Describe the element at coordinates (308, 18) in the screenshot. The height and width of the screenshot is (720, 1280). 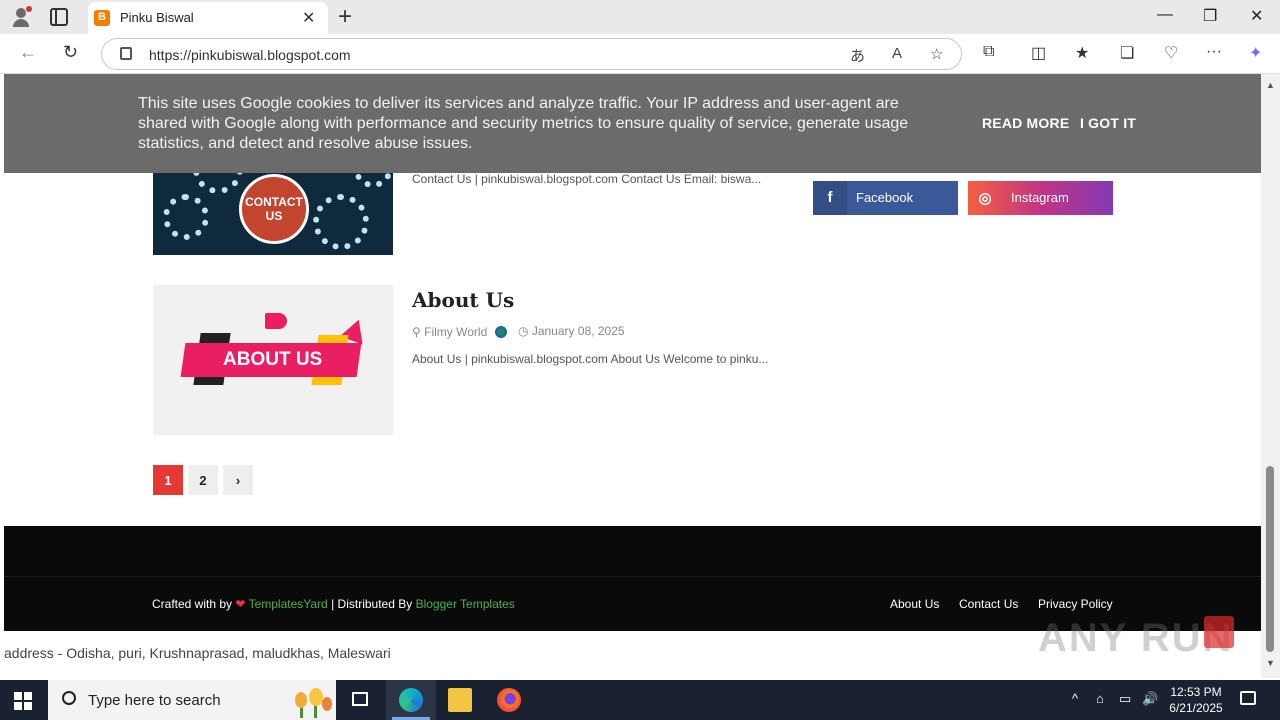
I see `tab-close-button: ✕` at that location.